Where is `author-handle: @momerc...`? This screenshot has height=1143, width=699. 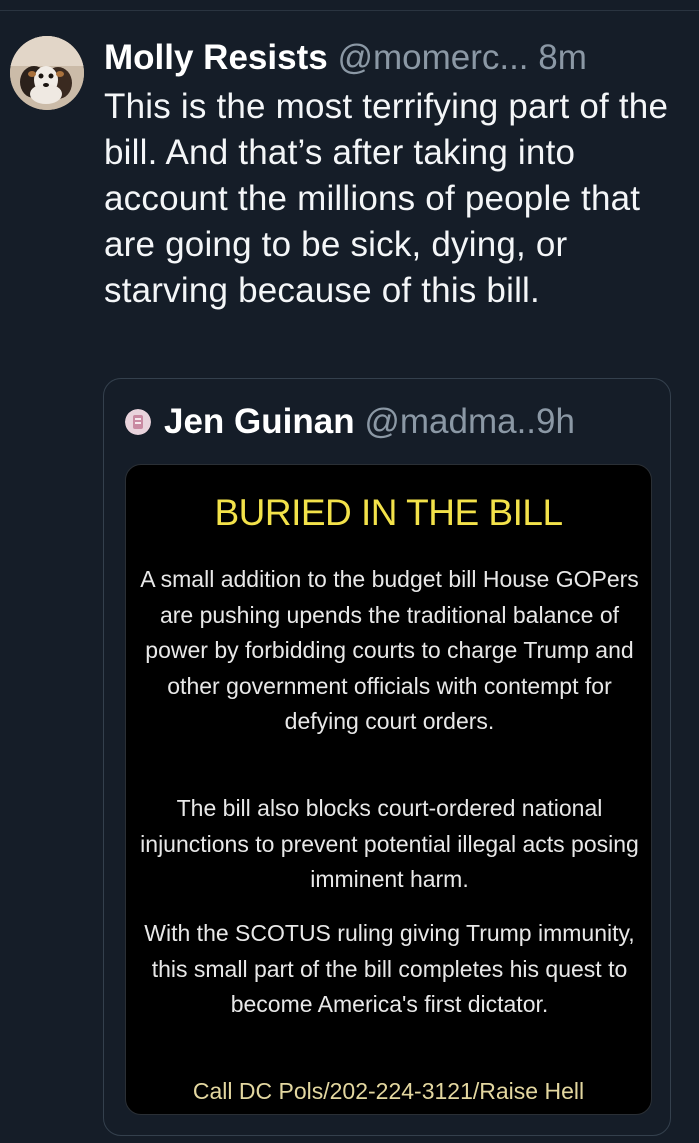
author-handle: @momerc... is located at coordinates (432, 57).